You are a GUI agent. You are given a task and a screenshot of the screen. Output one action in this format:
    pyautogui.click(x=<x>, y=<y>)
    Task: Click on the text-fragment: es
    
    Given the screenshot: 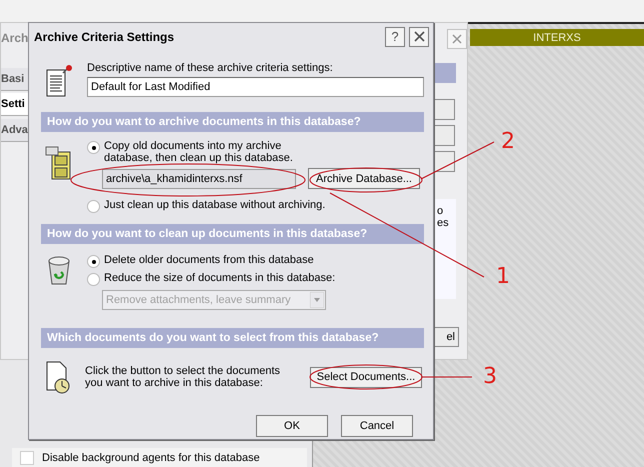 What is the action you would take?
    pyautogui.click(x=443, y=223)
    